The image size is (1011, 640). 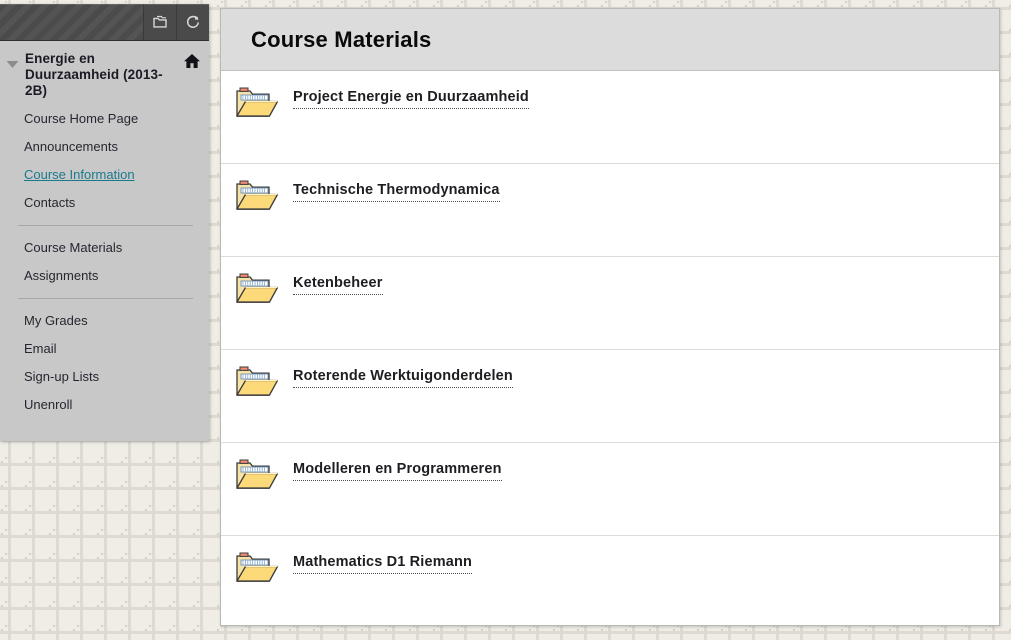 I want to click on sidebar-item-course-home-page: Course Home Page, so click(x=104, y=119).